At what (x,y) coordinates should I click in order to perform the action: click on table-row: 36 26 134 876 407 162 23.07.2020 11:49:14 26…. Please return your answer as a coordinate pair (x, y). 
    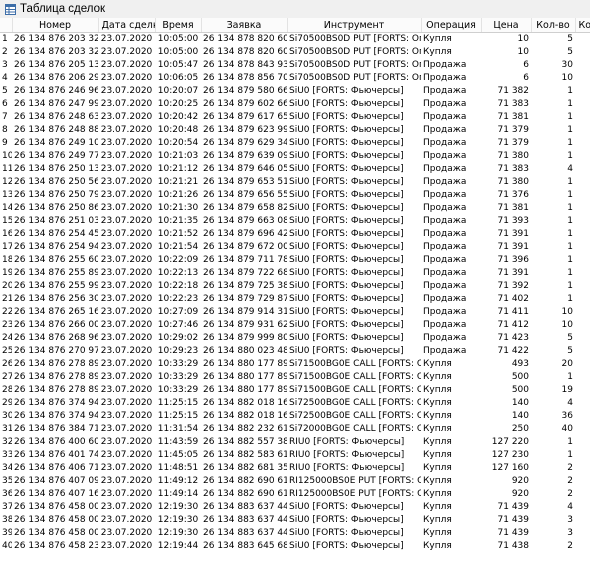
    Looking at the image, I should click on (295, 494).